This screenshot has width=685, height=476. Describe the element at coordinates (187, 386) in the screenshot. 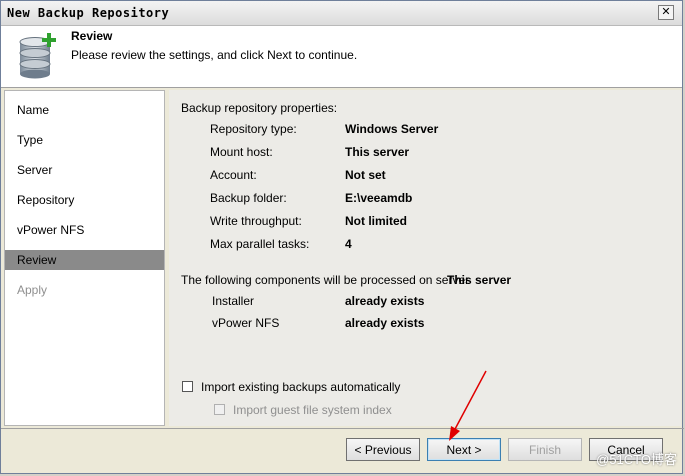

I see `import-backups-checkbox` at that location.